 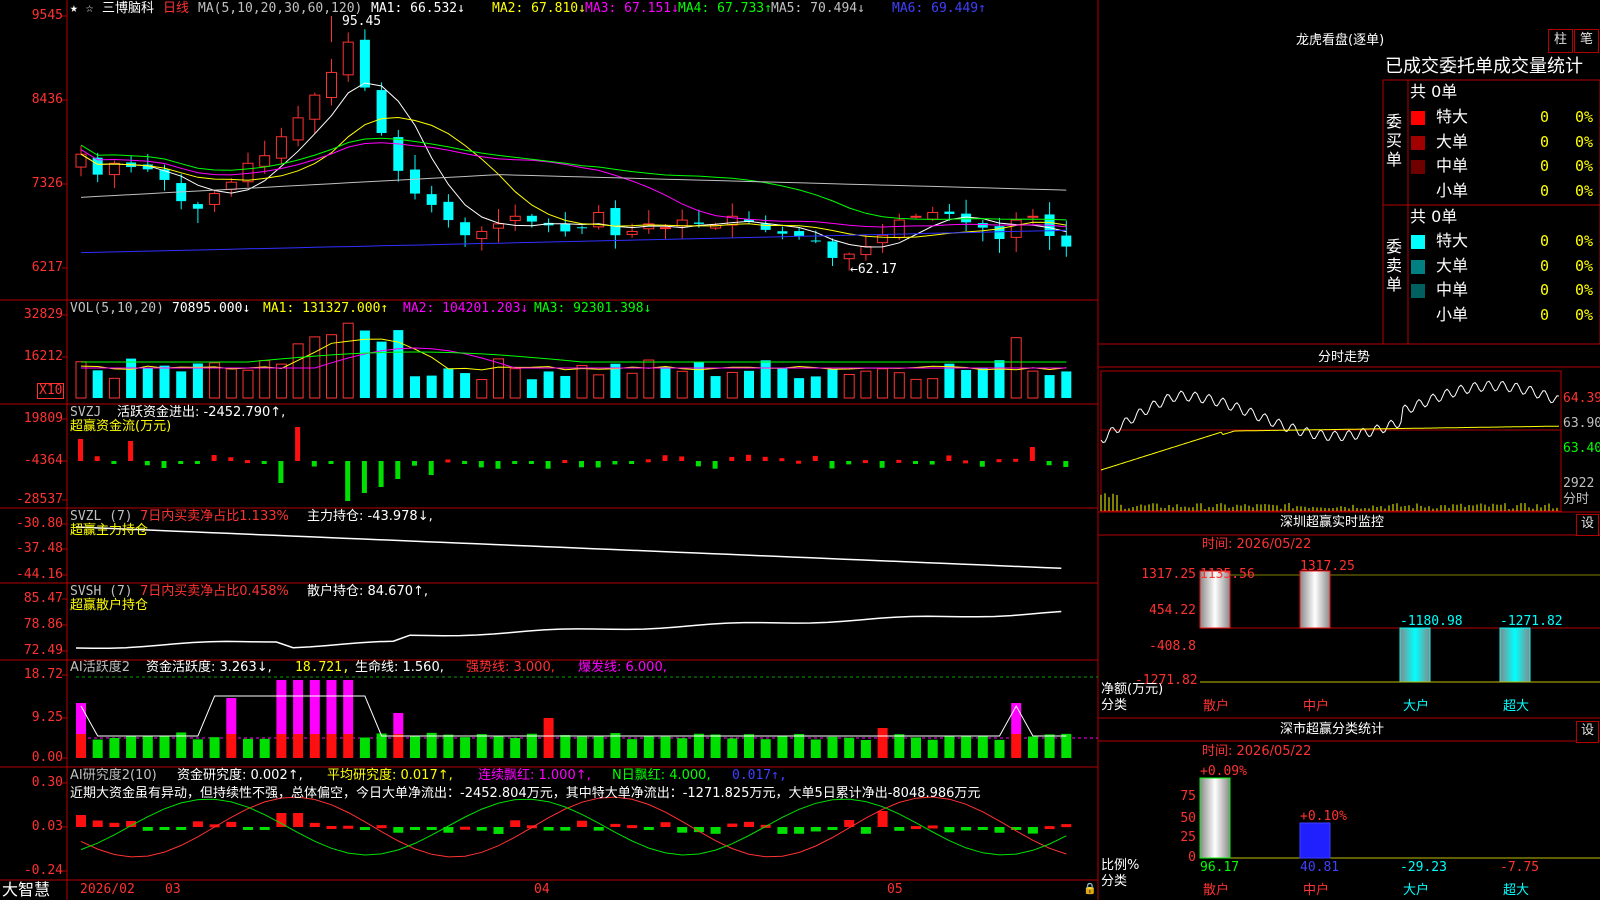 What do you see at coordinates (47, 826) in the screenshot?
I see `ai2-axis-1: 0.03` at bounding box center [47, 826].